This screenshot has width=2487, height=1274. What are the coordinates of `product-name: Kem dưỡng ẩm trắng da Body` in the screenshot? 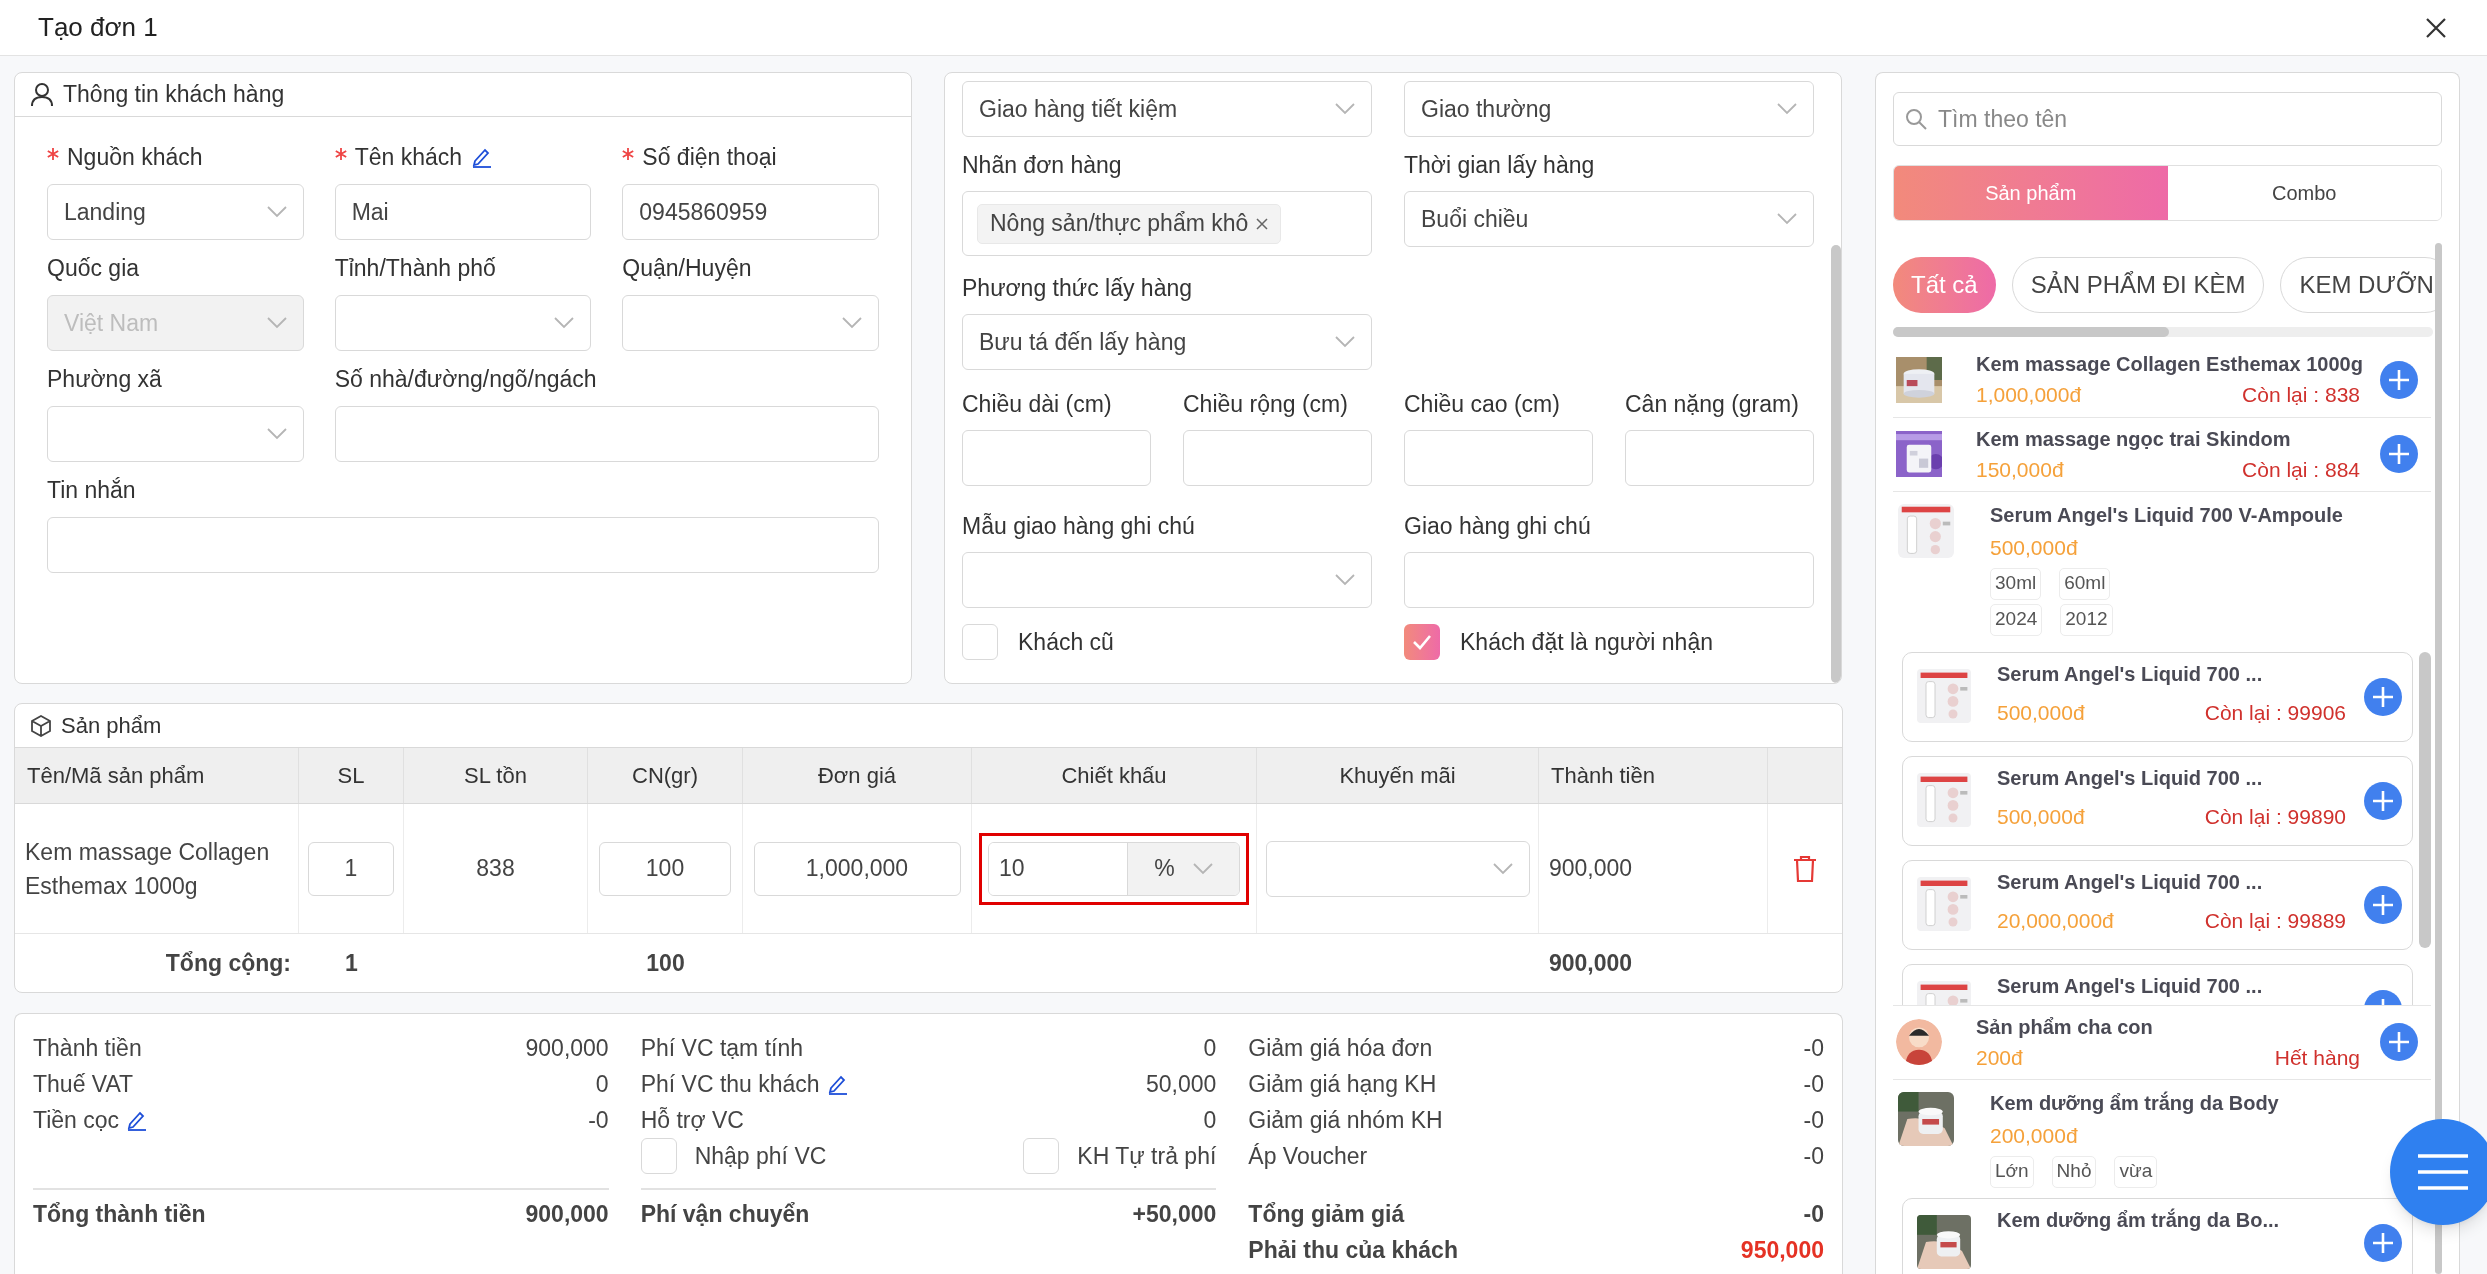 It's located at (2134, 1103).